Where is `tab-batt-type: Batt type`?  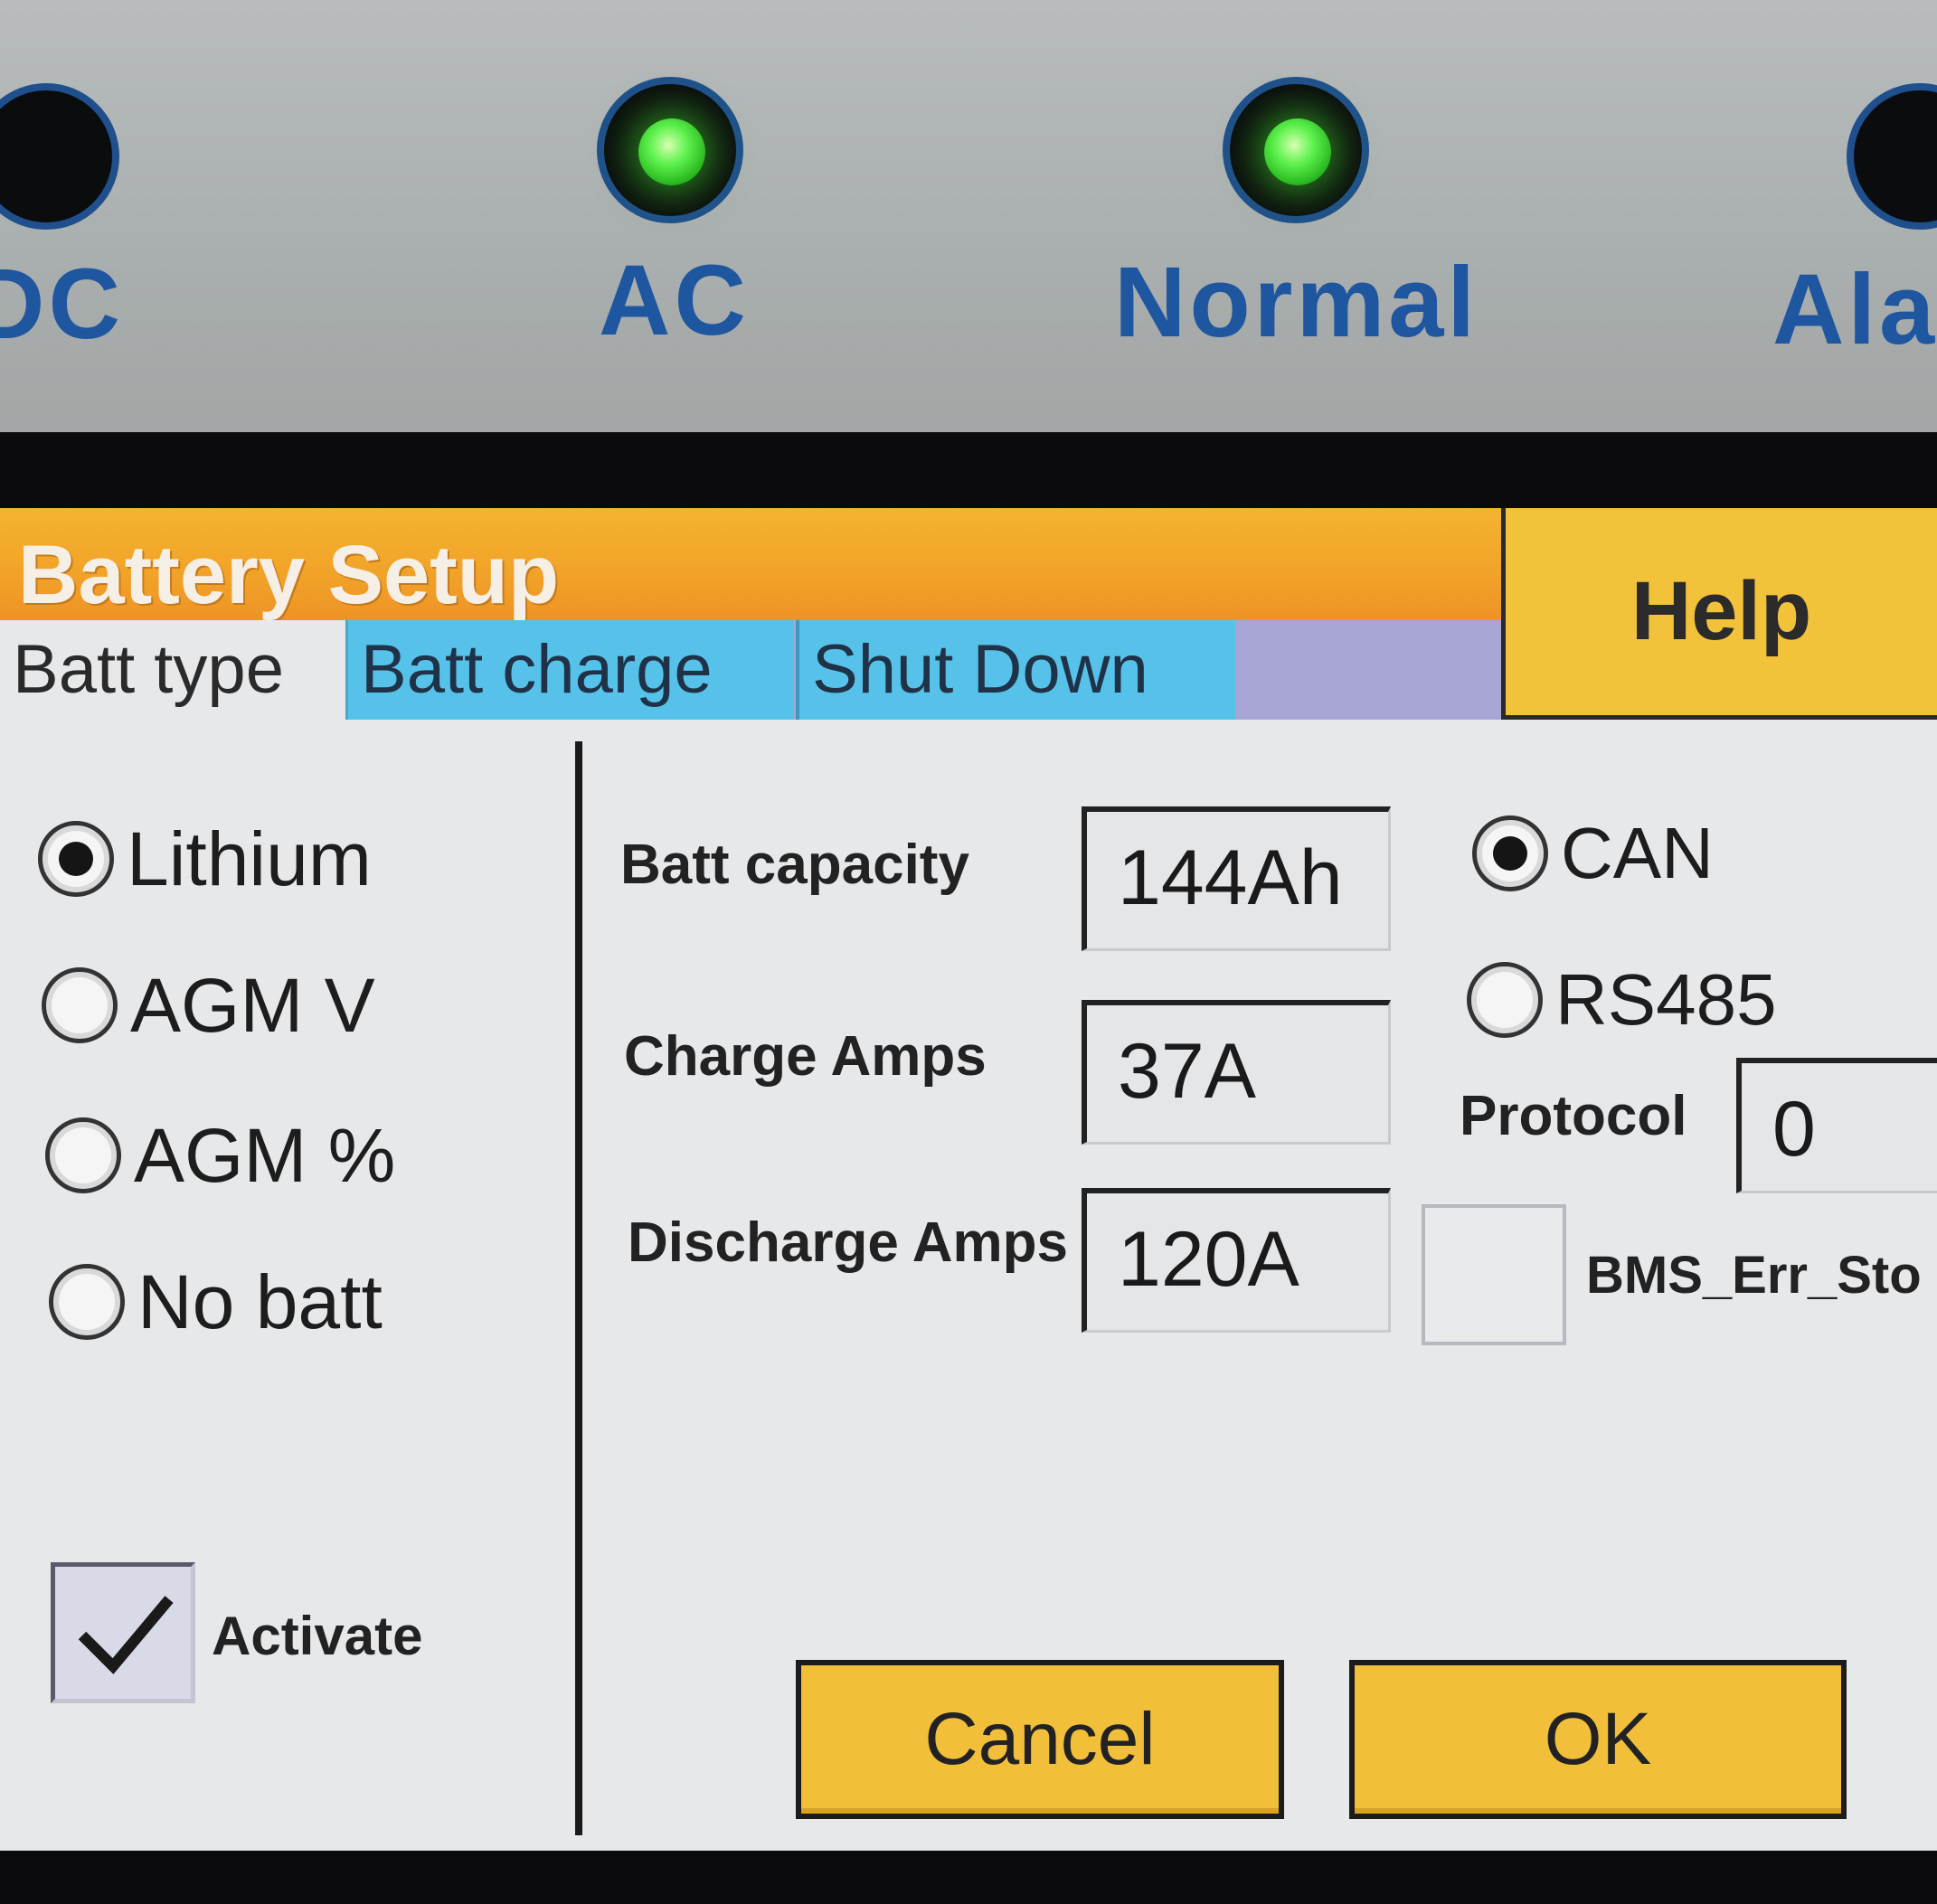 tab-batt-type: Batt type is located at coordinates (172, 670).